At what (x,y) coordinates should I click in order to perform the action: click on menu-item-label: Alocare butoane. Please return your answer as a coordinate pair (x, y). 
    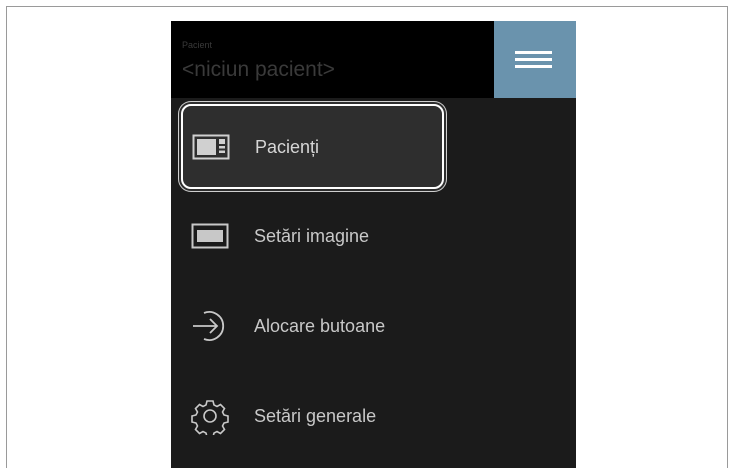
    Looking at the image, I should click on (320, 326).